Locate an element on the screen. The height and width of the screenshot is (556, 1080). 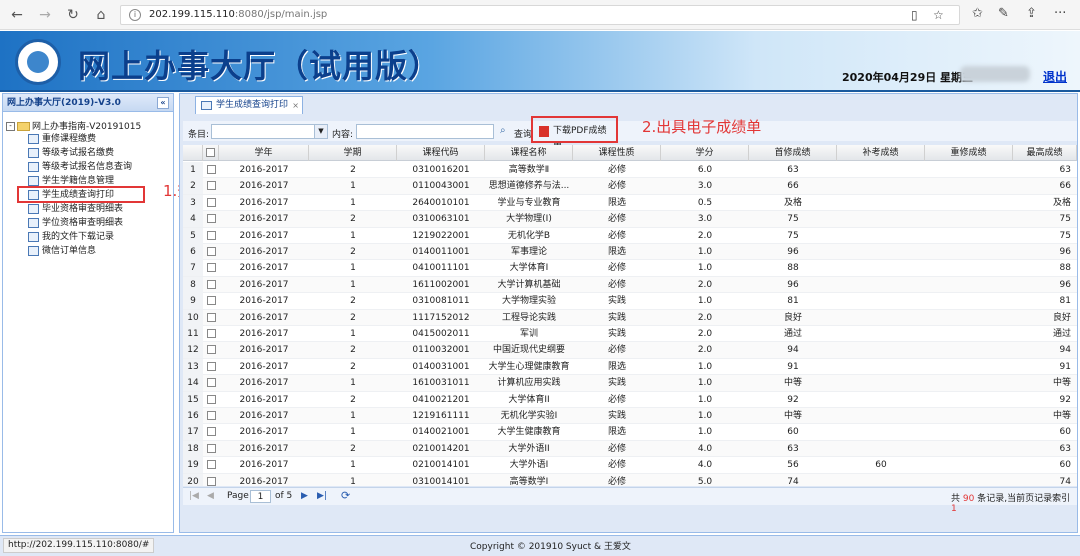
col-header: 最高成绩 is located at coordinates (1045, 153).